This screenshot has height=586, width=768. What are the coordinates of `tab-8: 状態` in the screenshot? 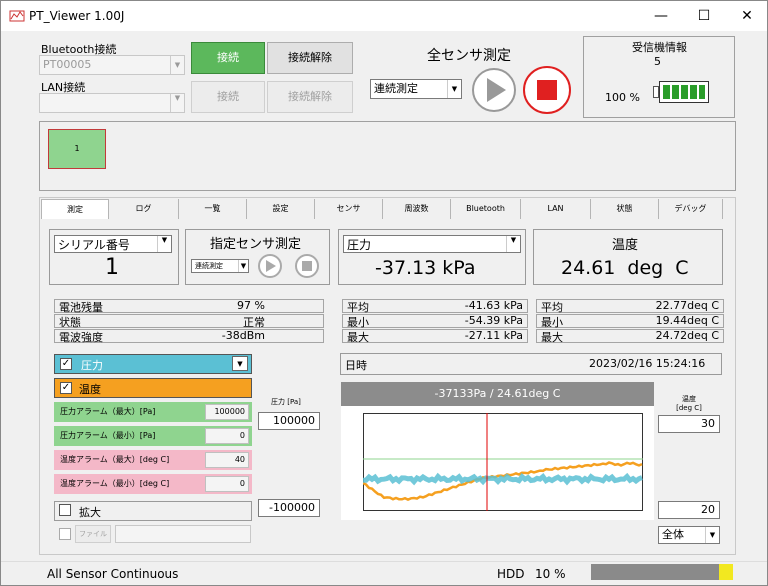 It's located at (625, 209).